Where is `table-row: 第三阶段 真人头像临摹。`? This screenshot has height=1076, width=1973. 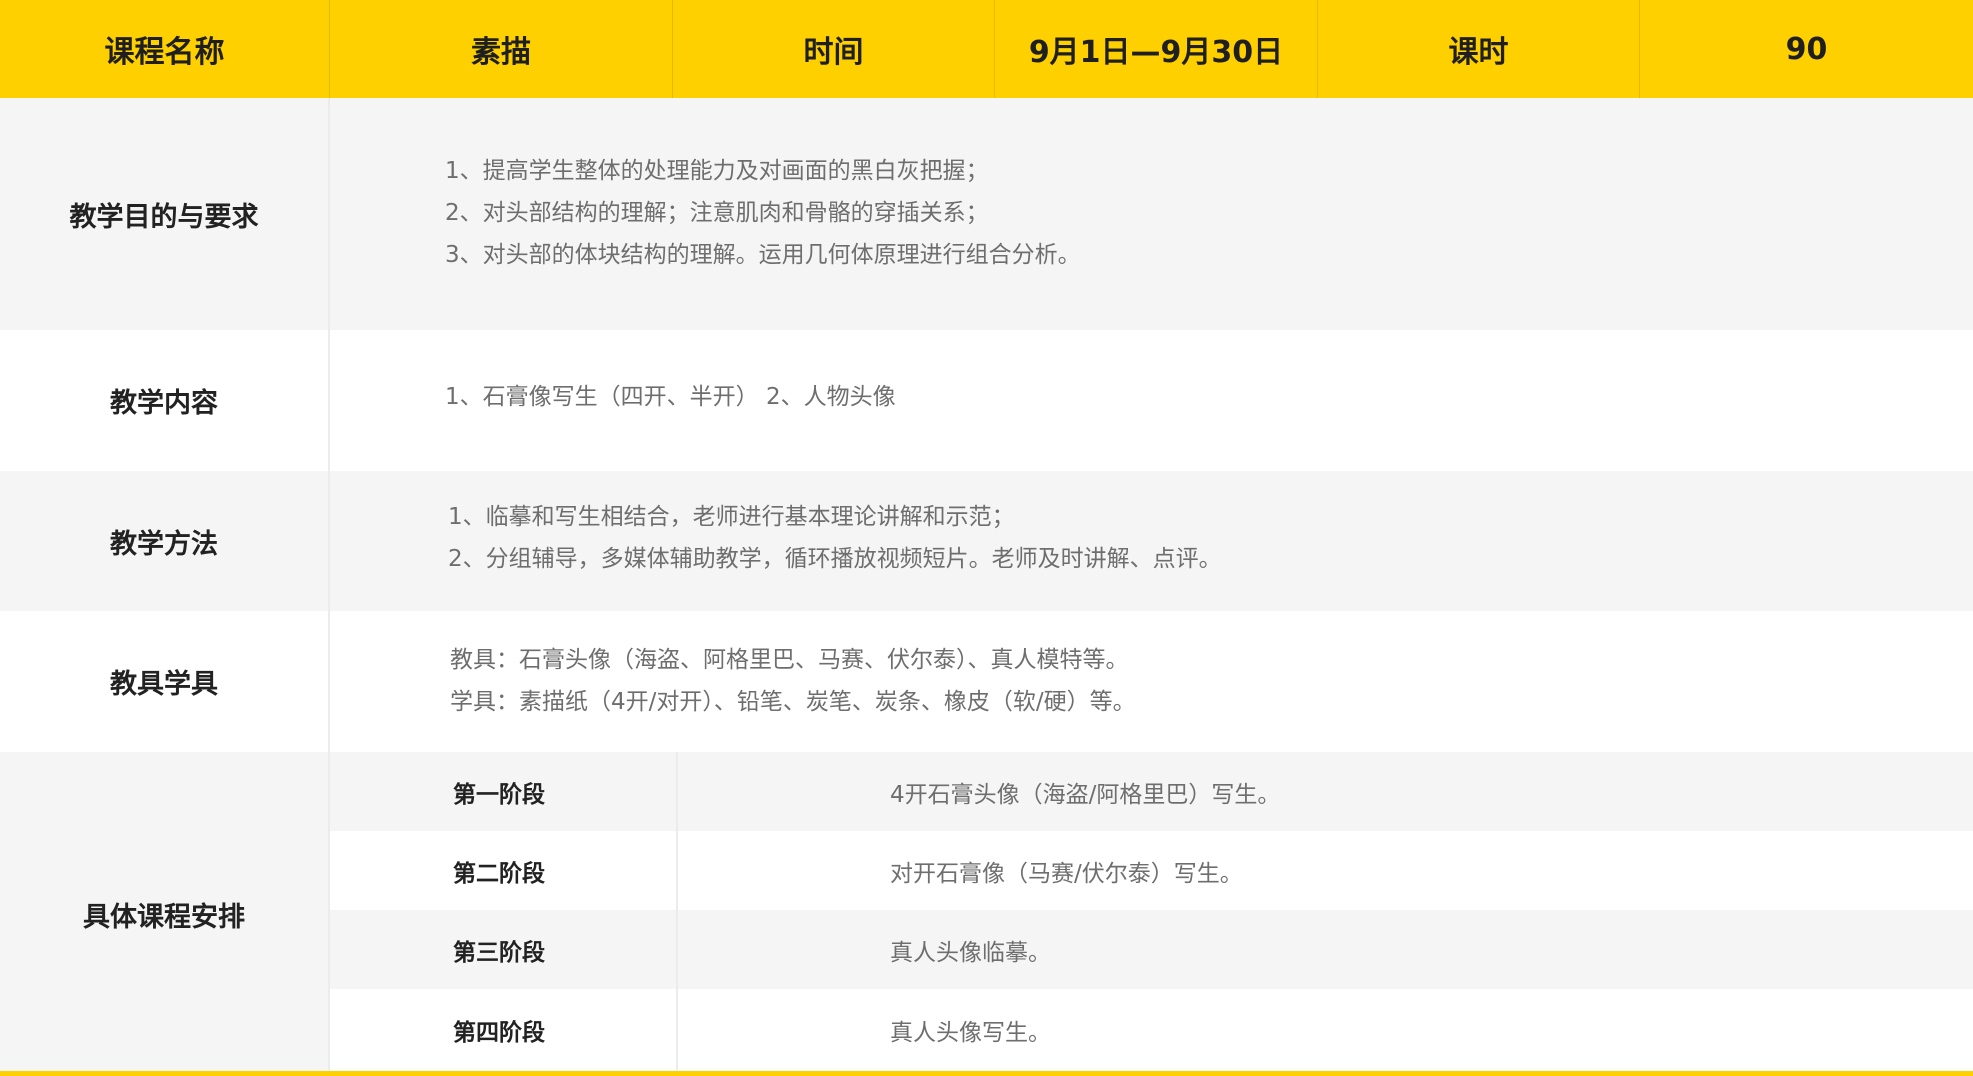 table-row: 第三阶段 真人头像临摹。 is located at coordinates (1151, 949).